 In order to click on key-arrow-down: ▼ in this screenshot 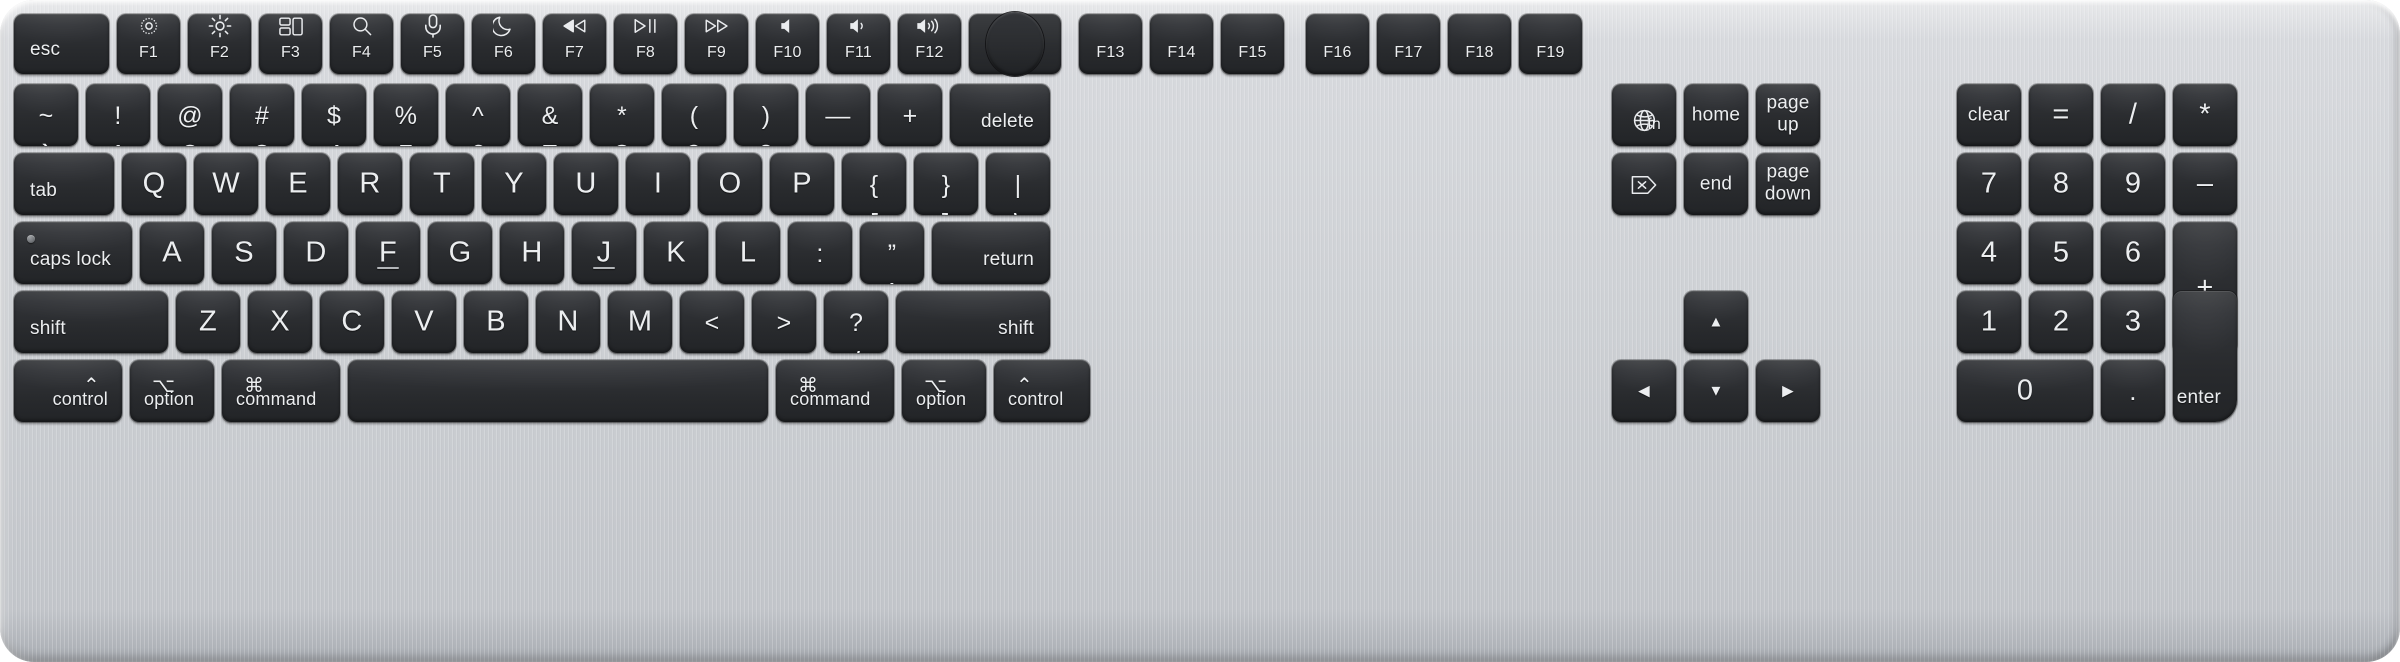, I will do `click(1716, 391)`.